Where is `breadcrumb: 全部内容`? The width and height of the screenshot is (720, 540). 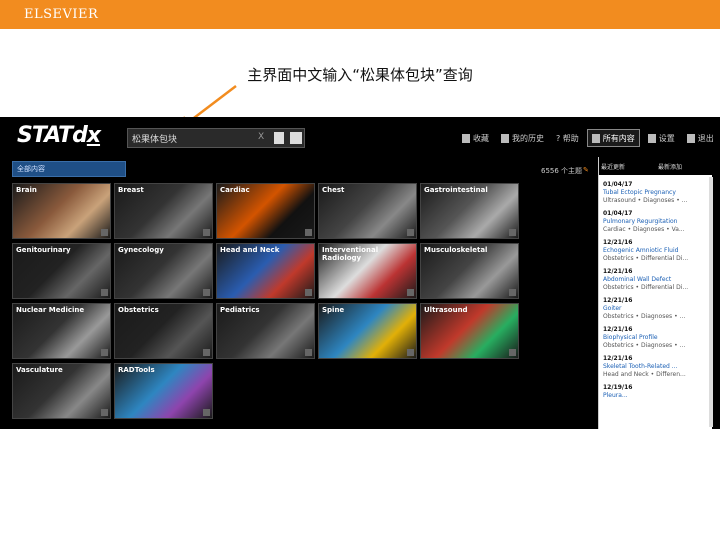 breadcrumb: 全部内容 is located at coordinates (69, 169).